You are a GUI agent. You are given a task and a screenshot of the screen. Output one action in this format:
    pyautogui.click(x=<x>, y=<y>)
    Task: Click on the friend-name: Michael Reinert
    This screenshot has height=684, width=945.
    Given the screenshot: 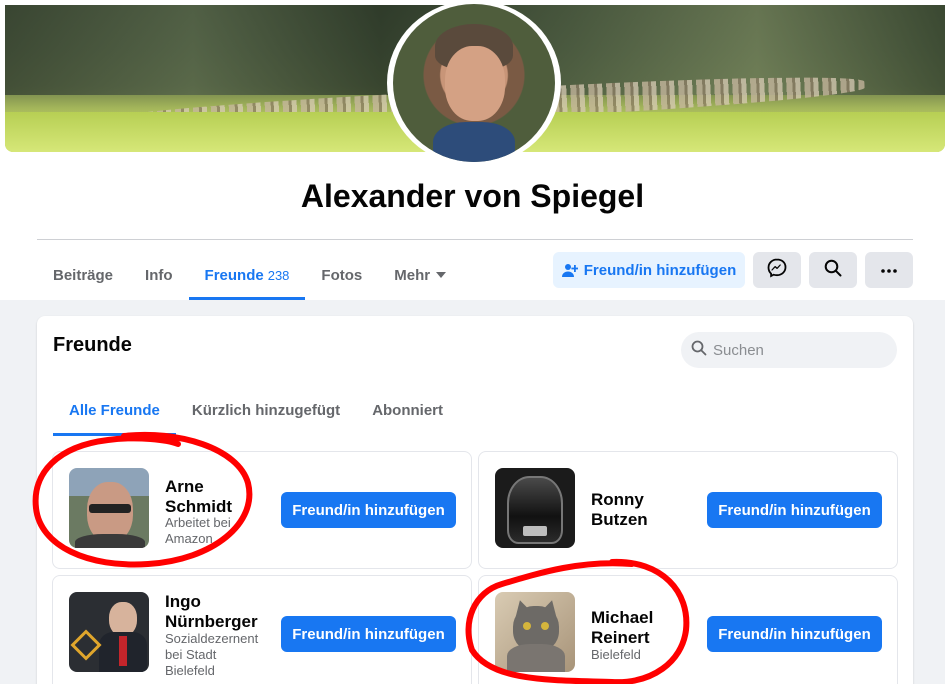 What is the action you would take?
    pyautogui.click(x=641, y=628)
    